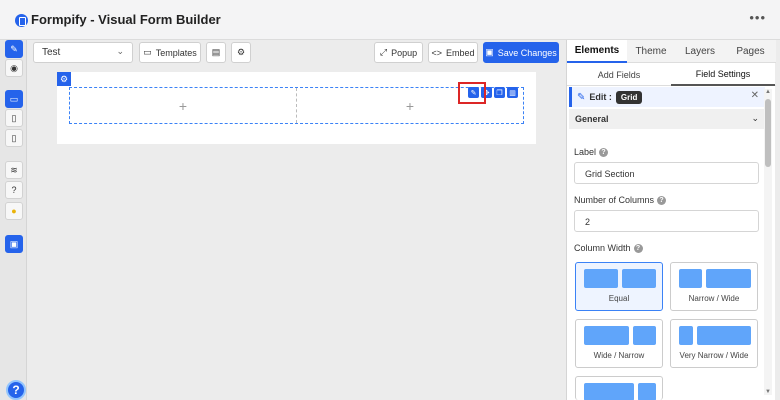 Image resolution: width=780 pixels, height=400 pixels. Describe the element at coordinates (651, 51) in the screenshot. I see `tab-theme: Theme` at that location.